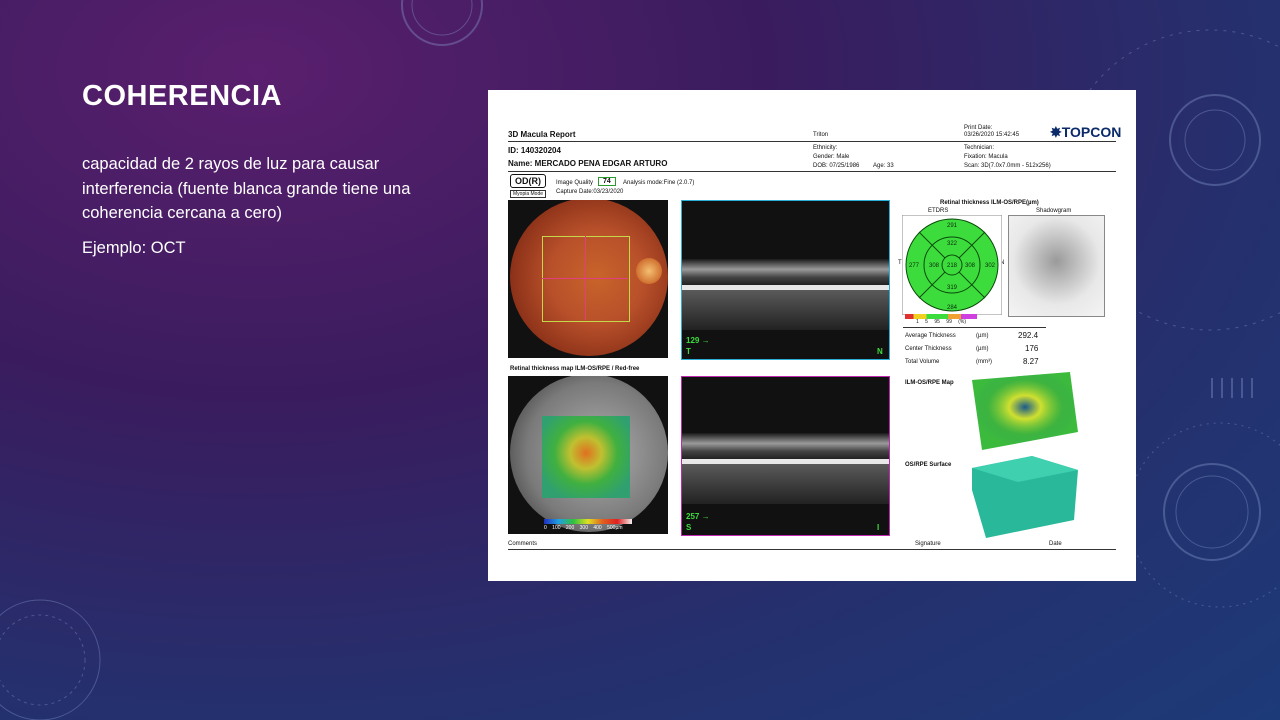  I want to click on center-thickness-label: Center Thickness, so click(928, 349).